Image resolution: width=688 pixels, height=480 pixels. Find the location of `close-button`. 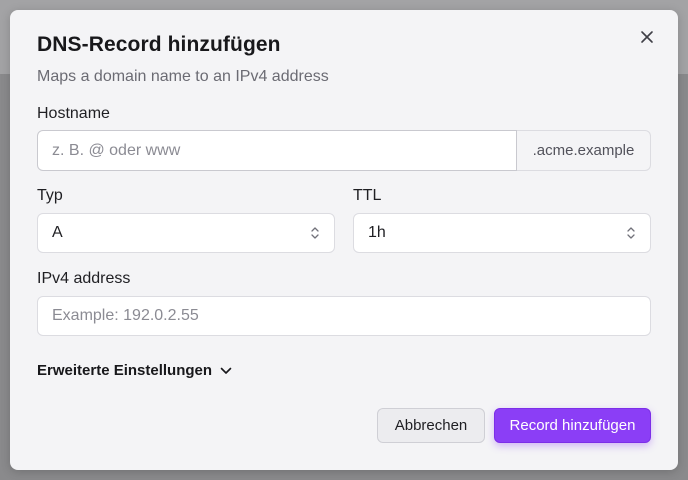

close-button is located at coordinates (647, 37).